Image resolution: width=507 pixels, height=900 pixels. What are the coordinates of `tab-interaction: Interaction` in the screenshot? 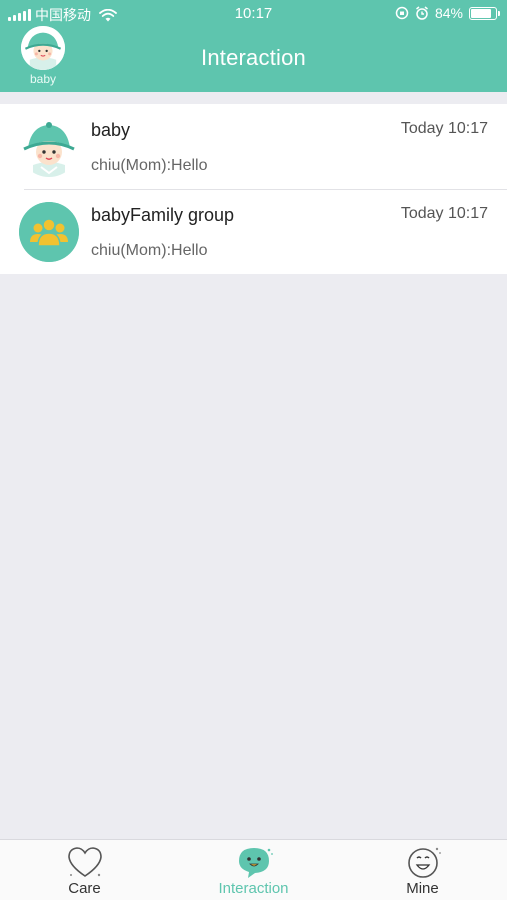 It's located at (253, 870).